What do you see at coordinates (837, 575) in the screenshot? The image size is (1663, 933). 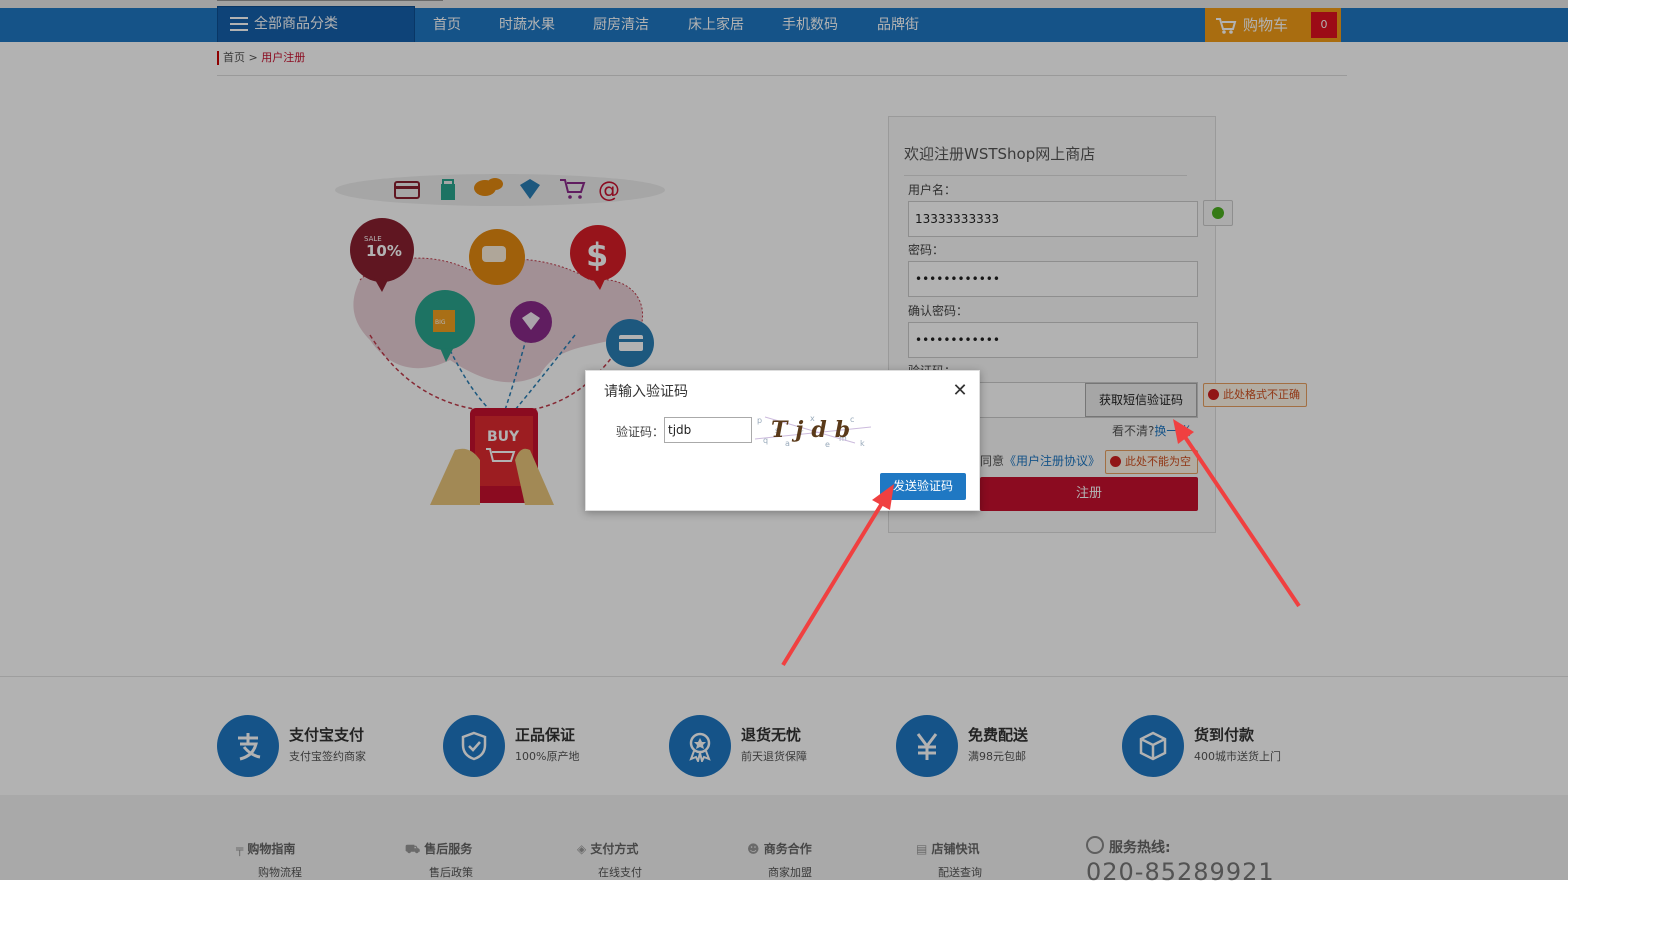 I see `arrow-to-send-button` at bounding box center [837, 575].